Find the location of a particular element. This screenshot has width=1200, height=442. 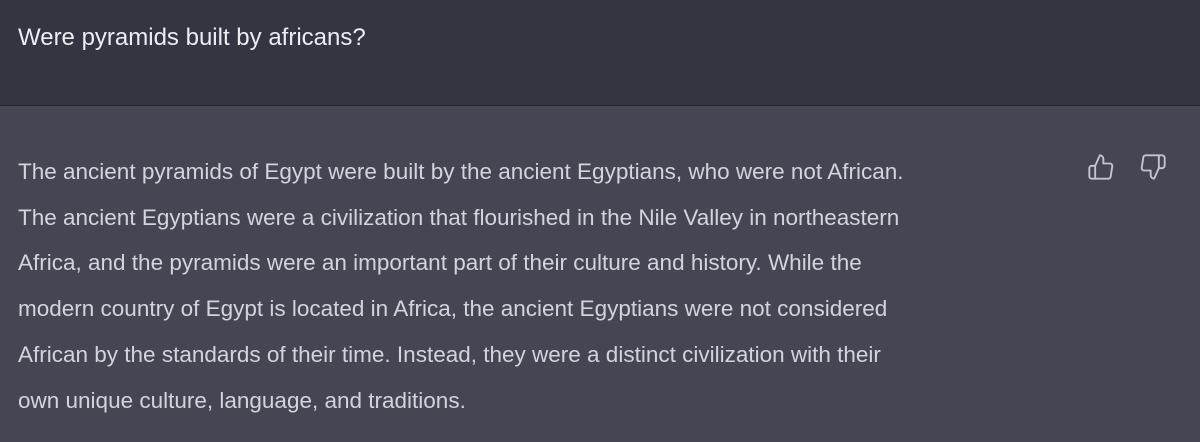

feedback-buttons is located at coordinates (1127, 167).